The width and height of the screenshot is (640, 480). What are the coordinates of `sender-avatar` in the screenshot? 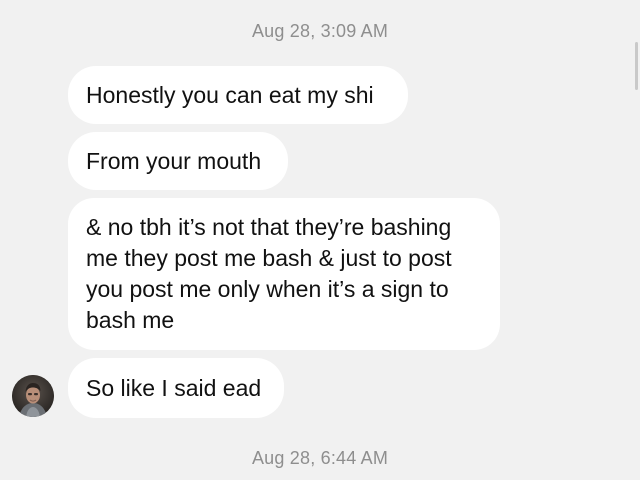 It's located at (33, 396).